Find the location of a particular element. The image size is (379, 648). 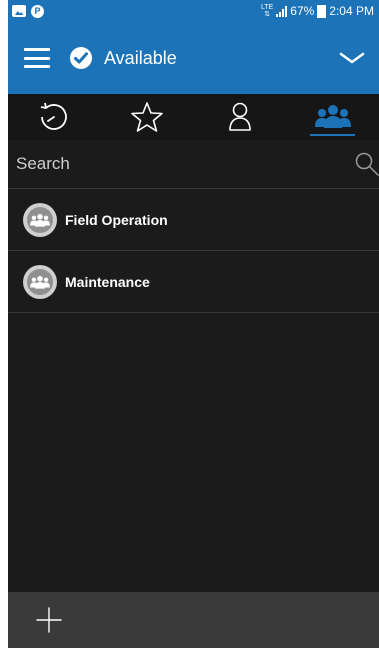

group-icon is located at coordinates (332, 116).